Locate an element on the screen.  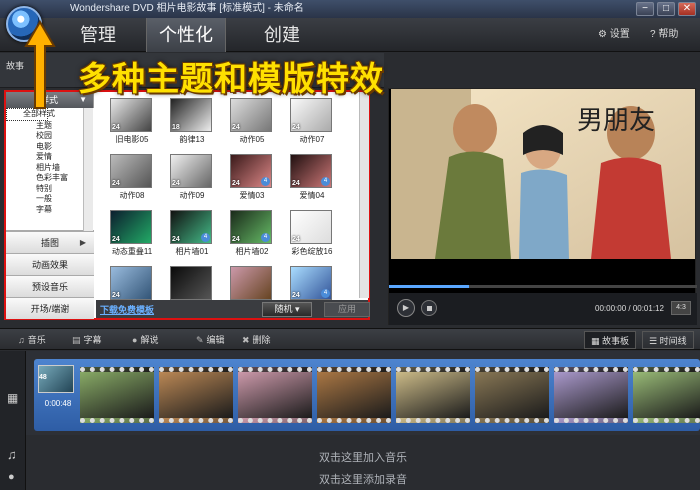
side-button-illustration: 插图 ▶ is located at coordinates (50, 242).